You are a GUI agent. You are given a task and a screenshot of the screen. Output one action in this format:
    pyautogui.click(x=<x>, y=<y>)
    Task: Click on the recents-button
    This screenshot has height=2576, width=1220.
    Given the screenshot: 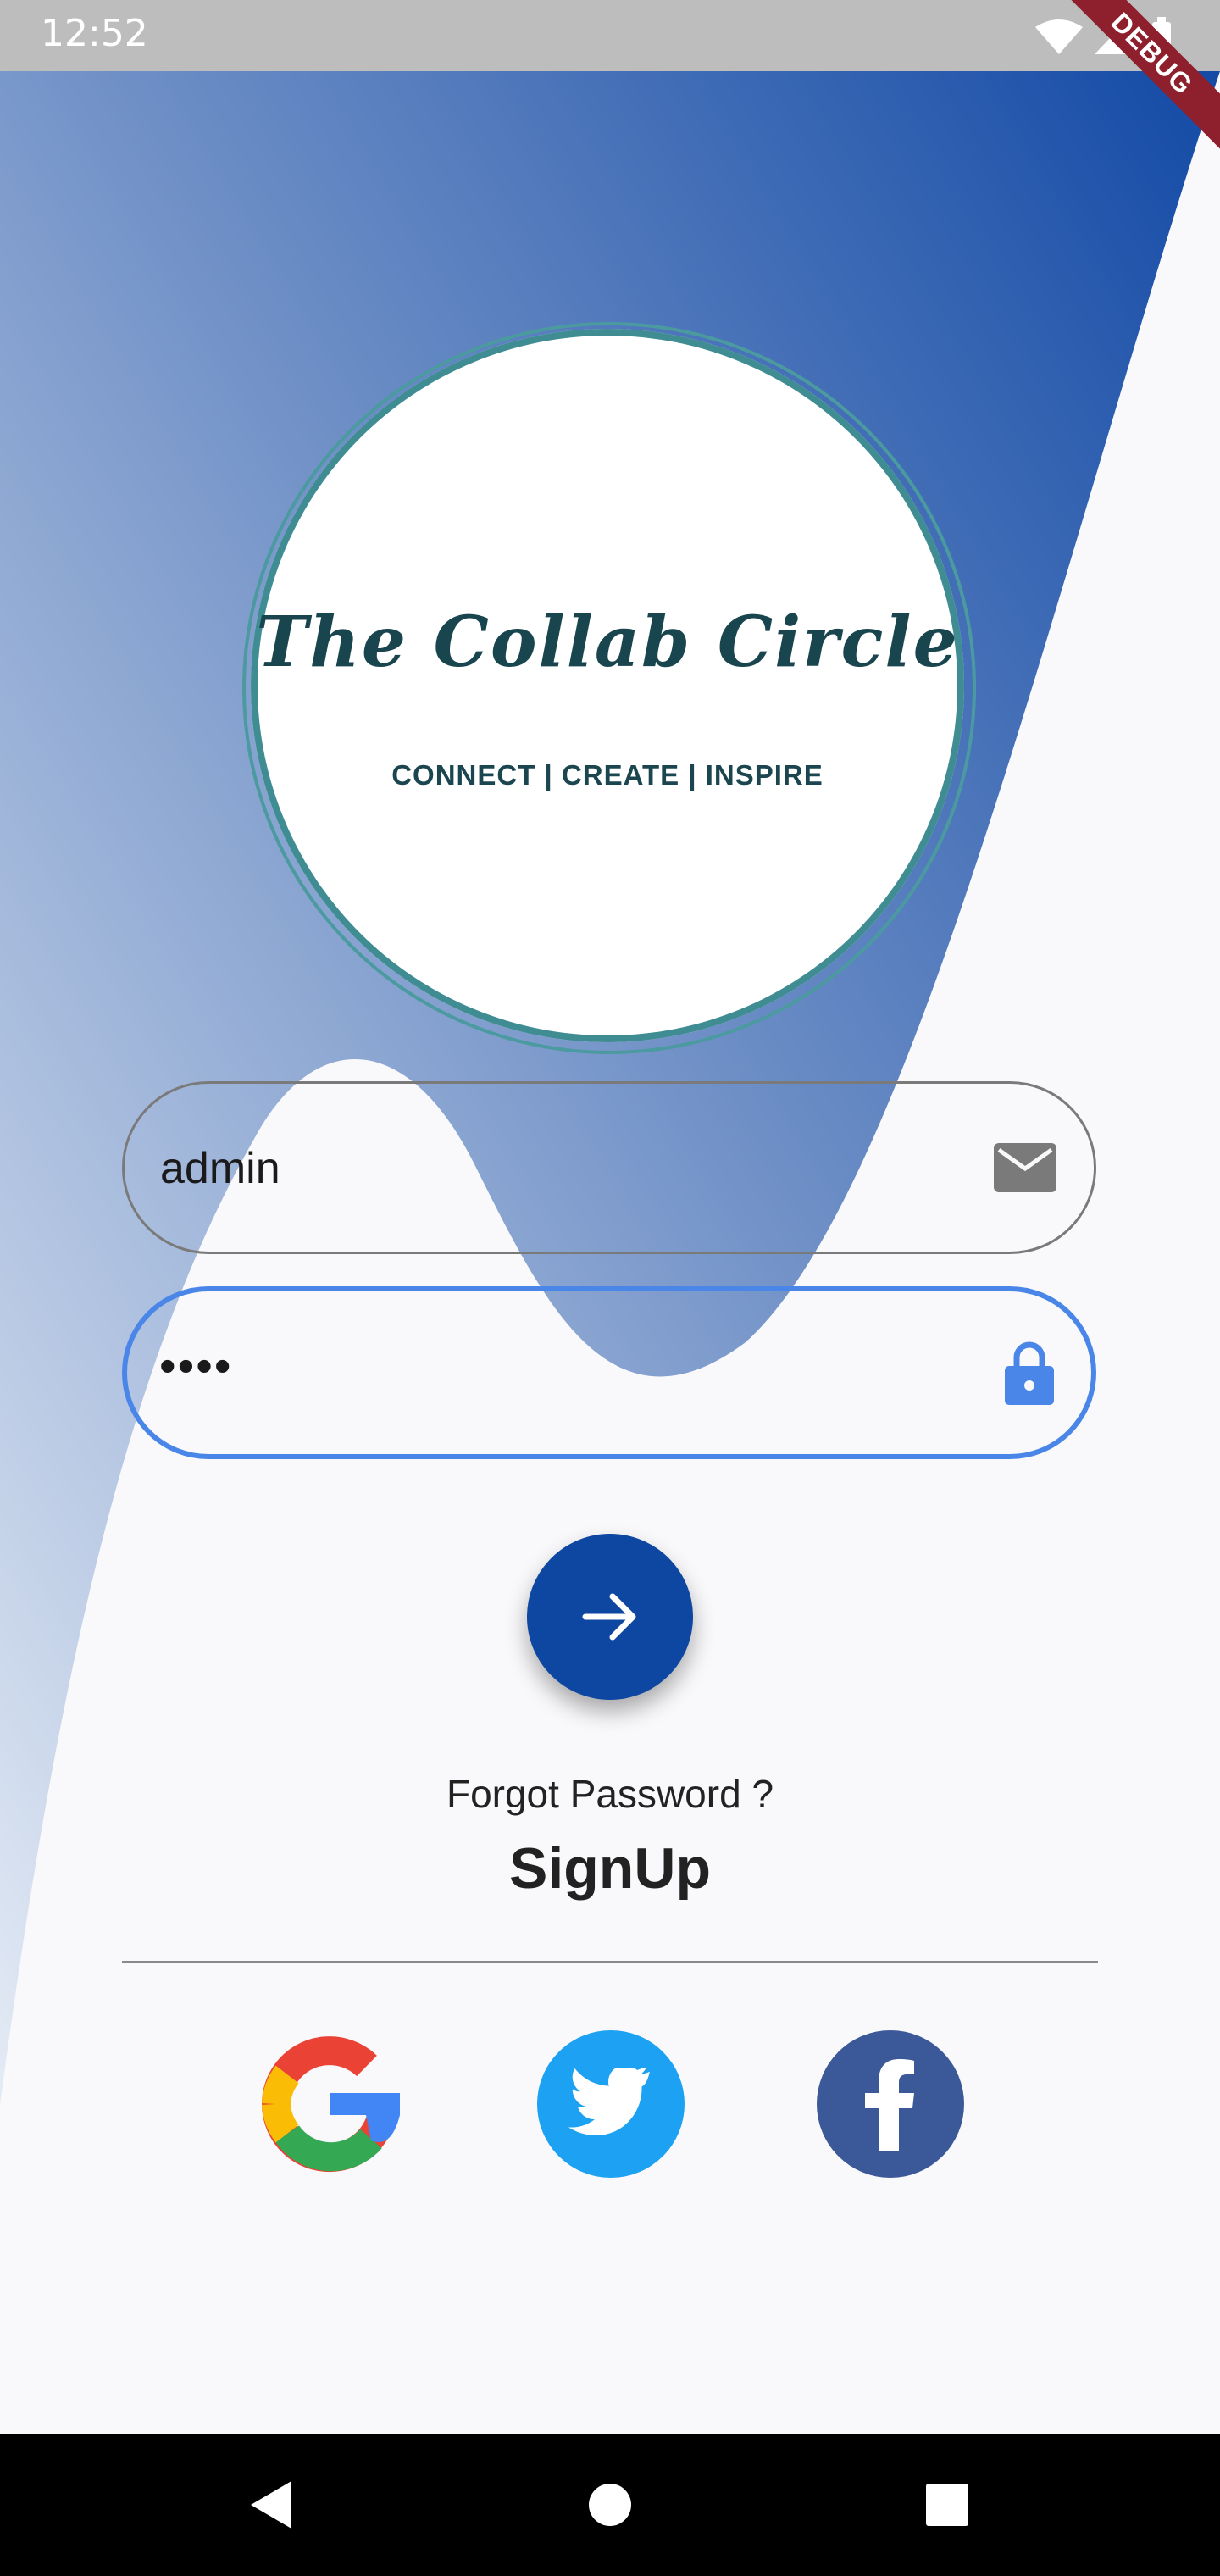 What is the action you would take?
    pyautogui.click(x=947, y=2505)
    